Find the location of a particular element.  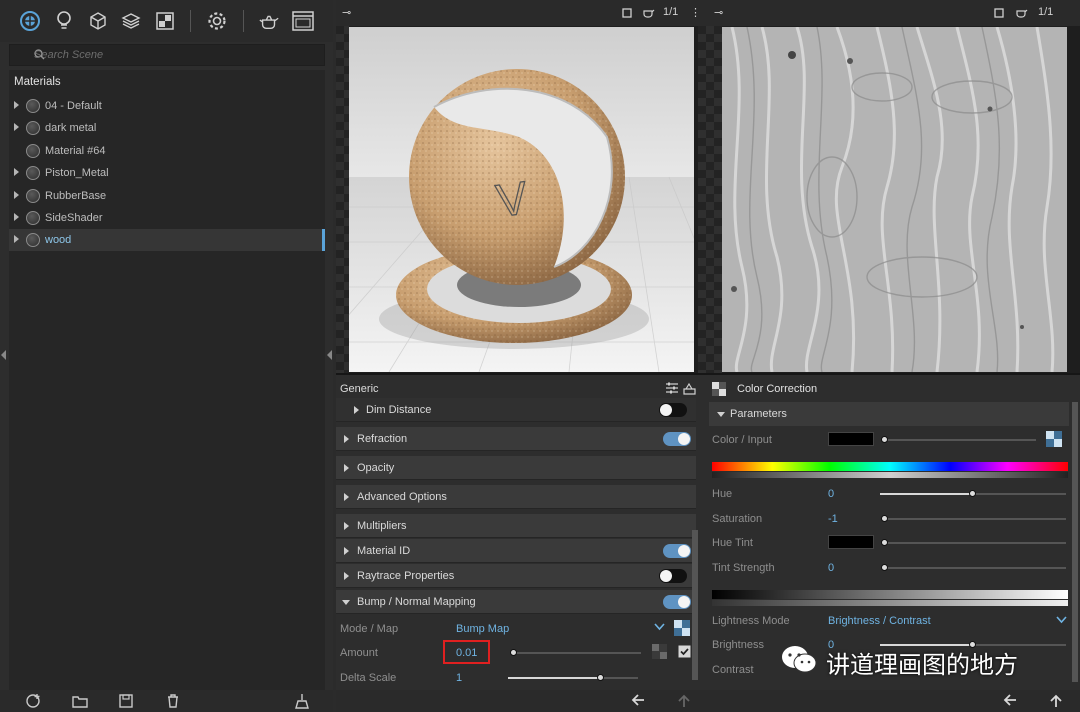

bump-toggle is located at coordinates (677, 602).